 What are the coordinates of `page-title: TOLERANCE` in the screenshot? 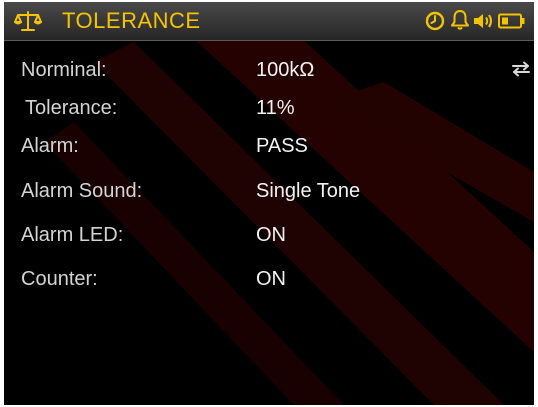 It's located at (131, 20).